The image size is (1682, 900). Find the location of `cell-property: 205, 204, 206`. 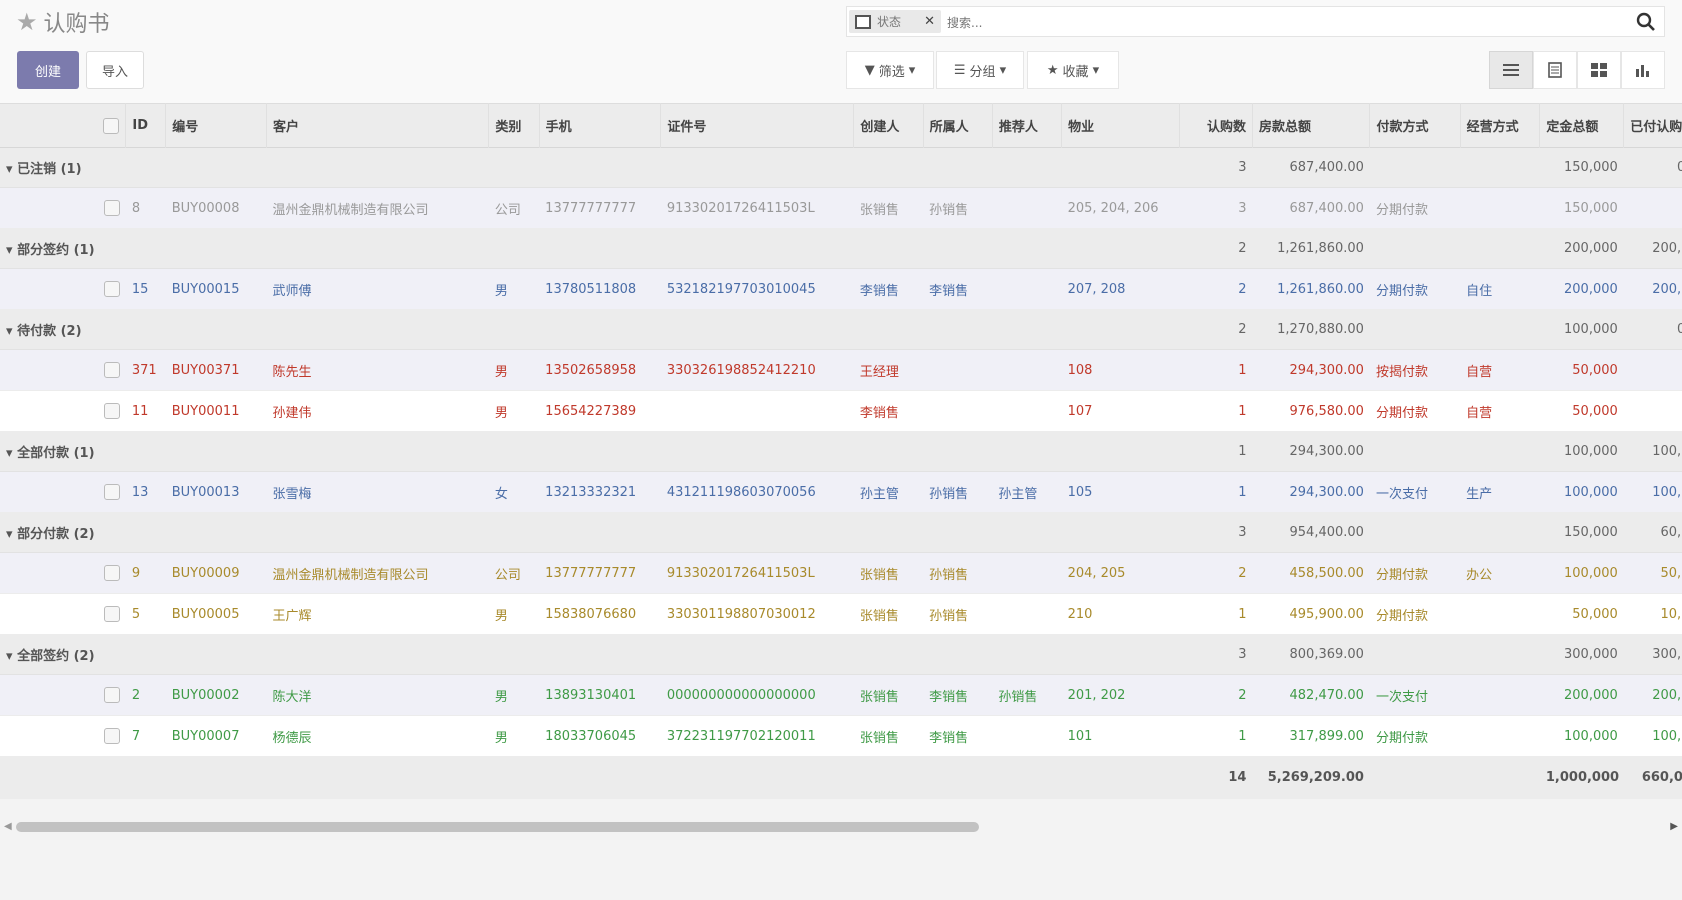

cell-property: 205, 204, 206 is located at coordinates (1113, 208).